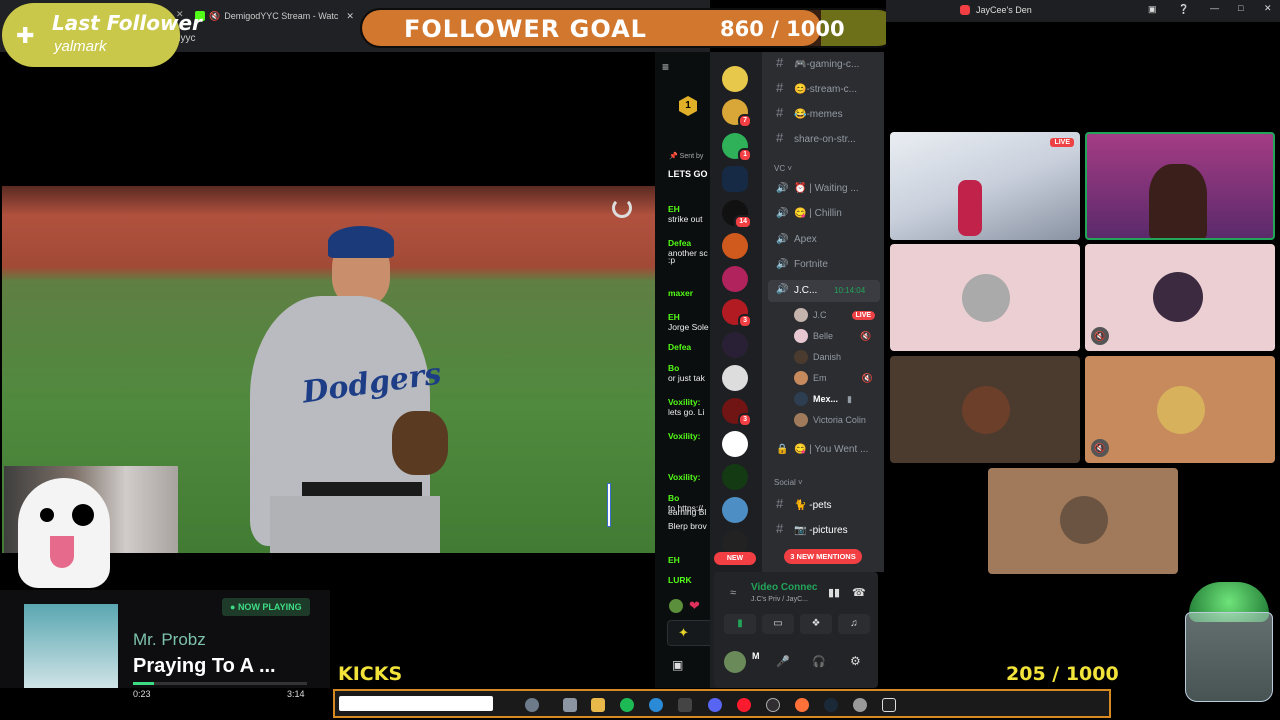  What do you see at coordinates (416, 703) in the screenshot?
I see `taskbar-search-box` at bounding box center [416, 703].